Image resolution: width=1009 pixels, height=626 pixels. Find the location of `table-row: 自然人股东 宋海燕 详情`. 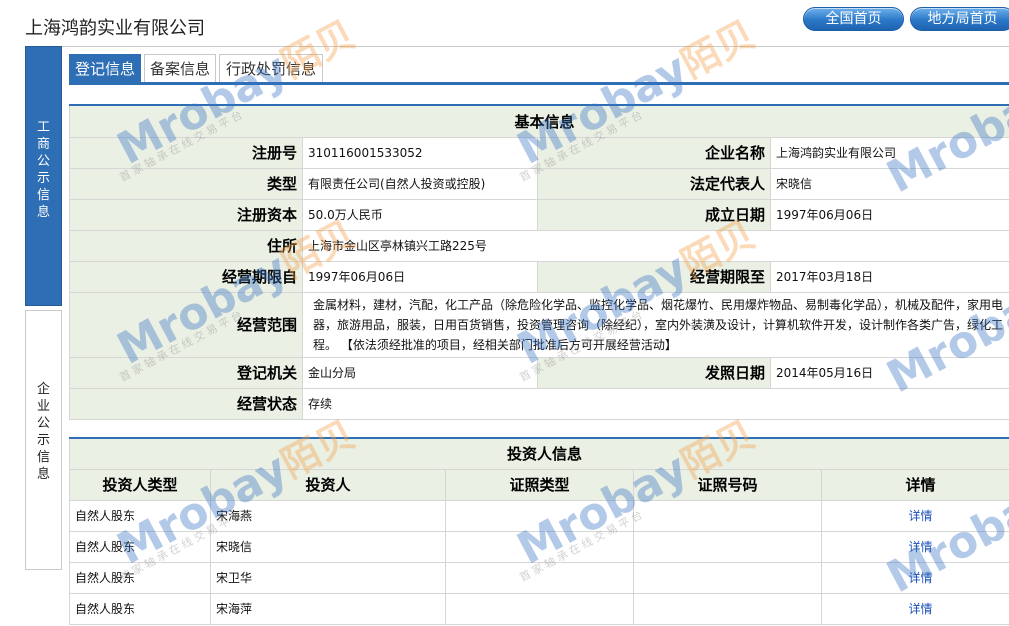

table-row: 自然人股东 宋海燕 详情 is located at coordinates (539, 515).